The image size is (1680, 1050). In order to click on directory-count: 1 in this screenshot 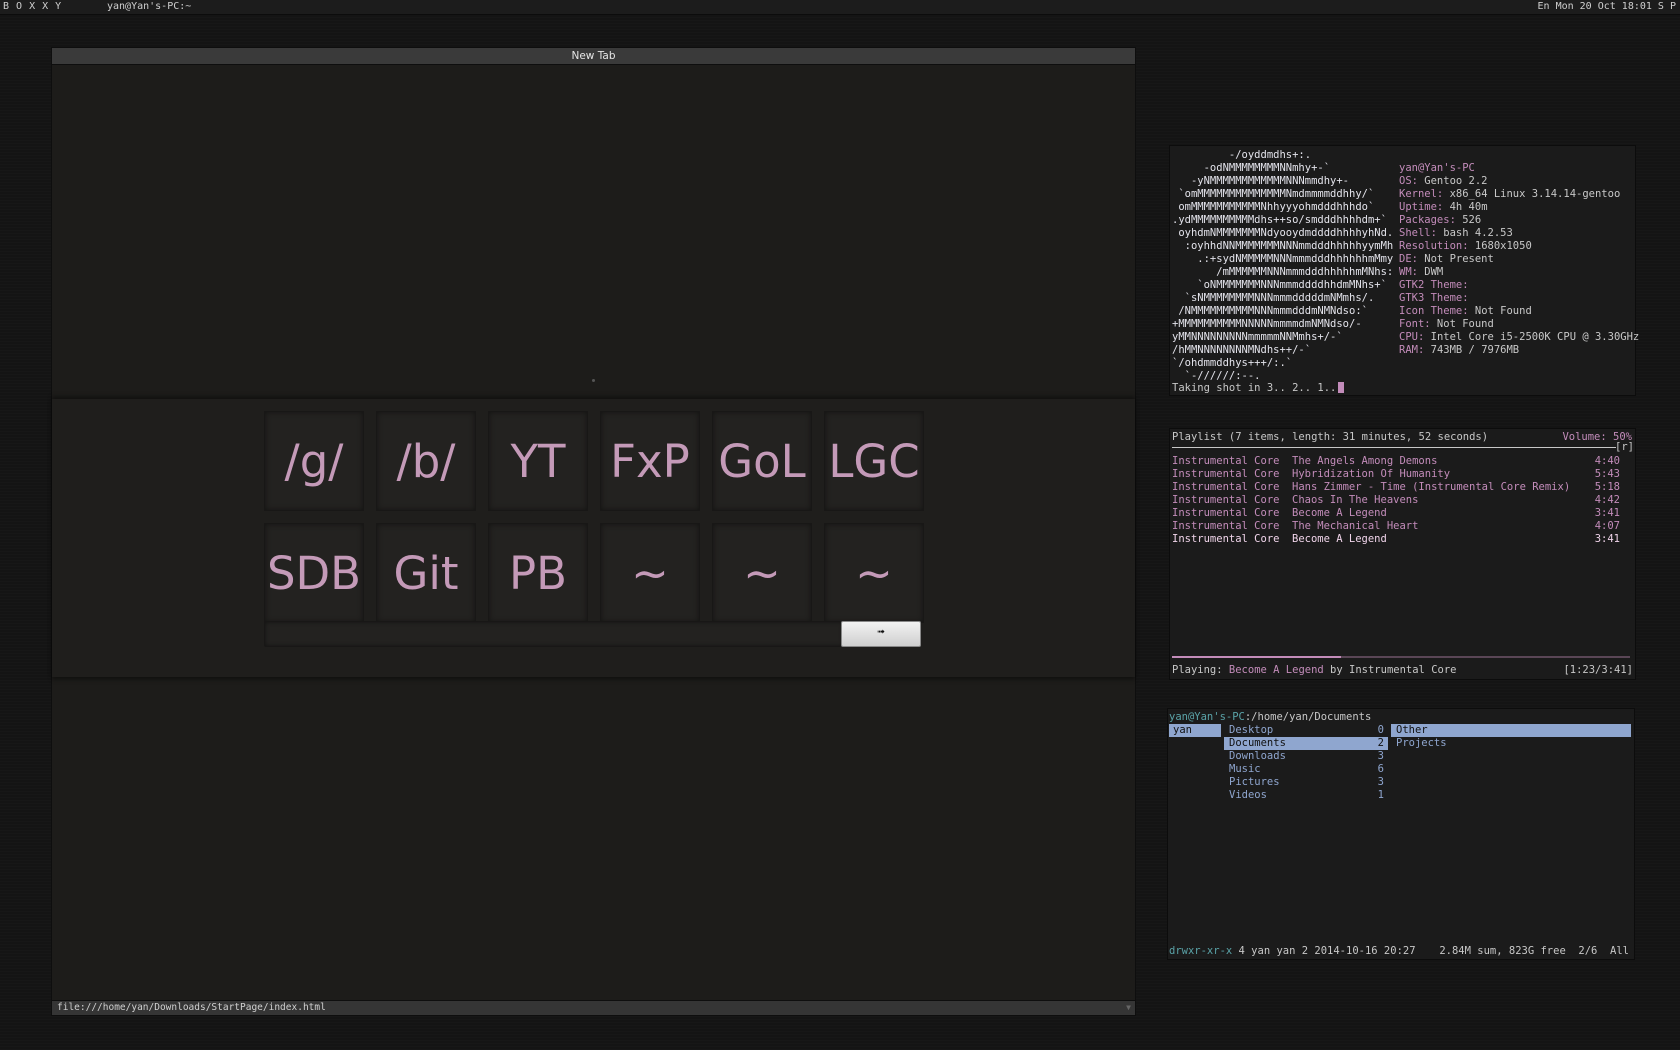, I will do `click(1380, 795)`.